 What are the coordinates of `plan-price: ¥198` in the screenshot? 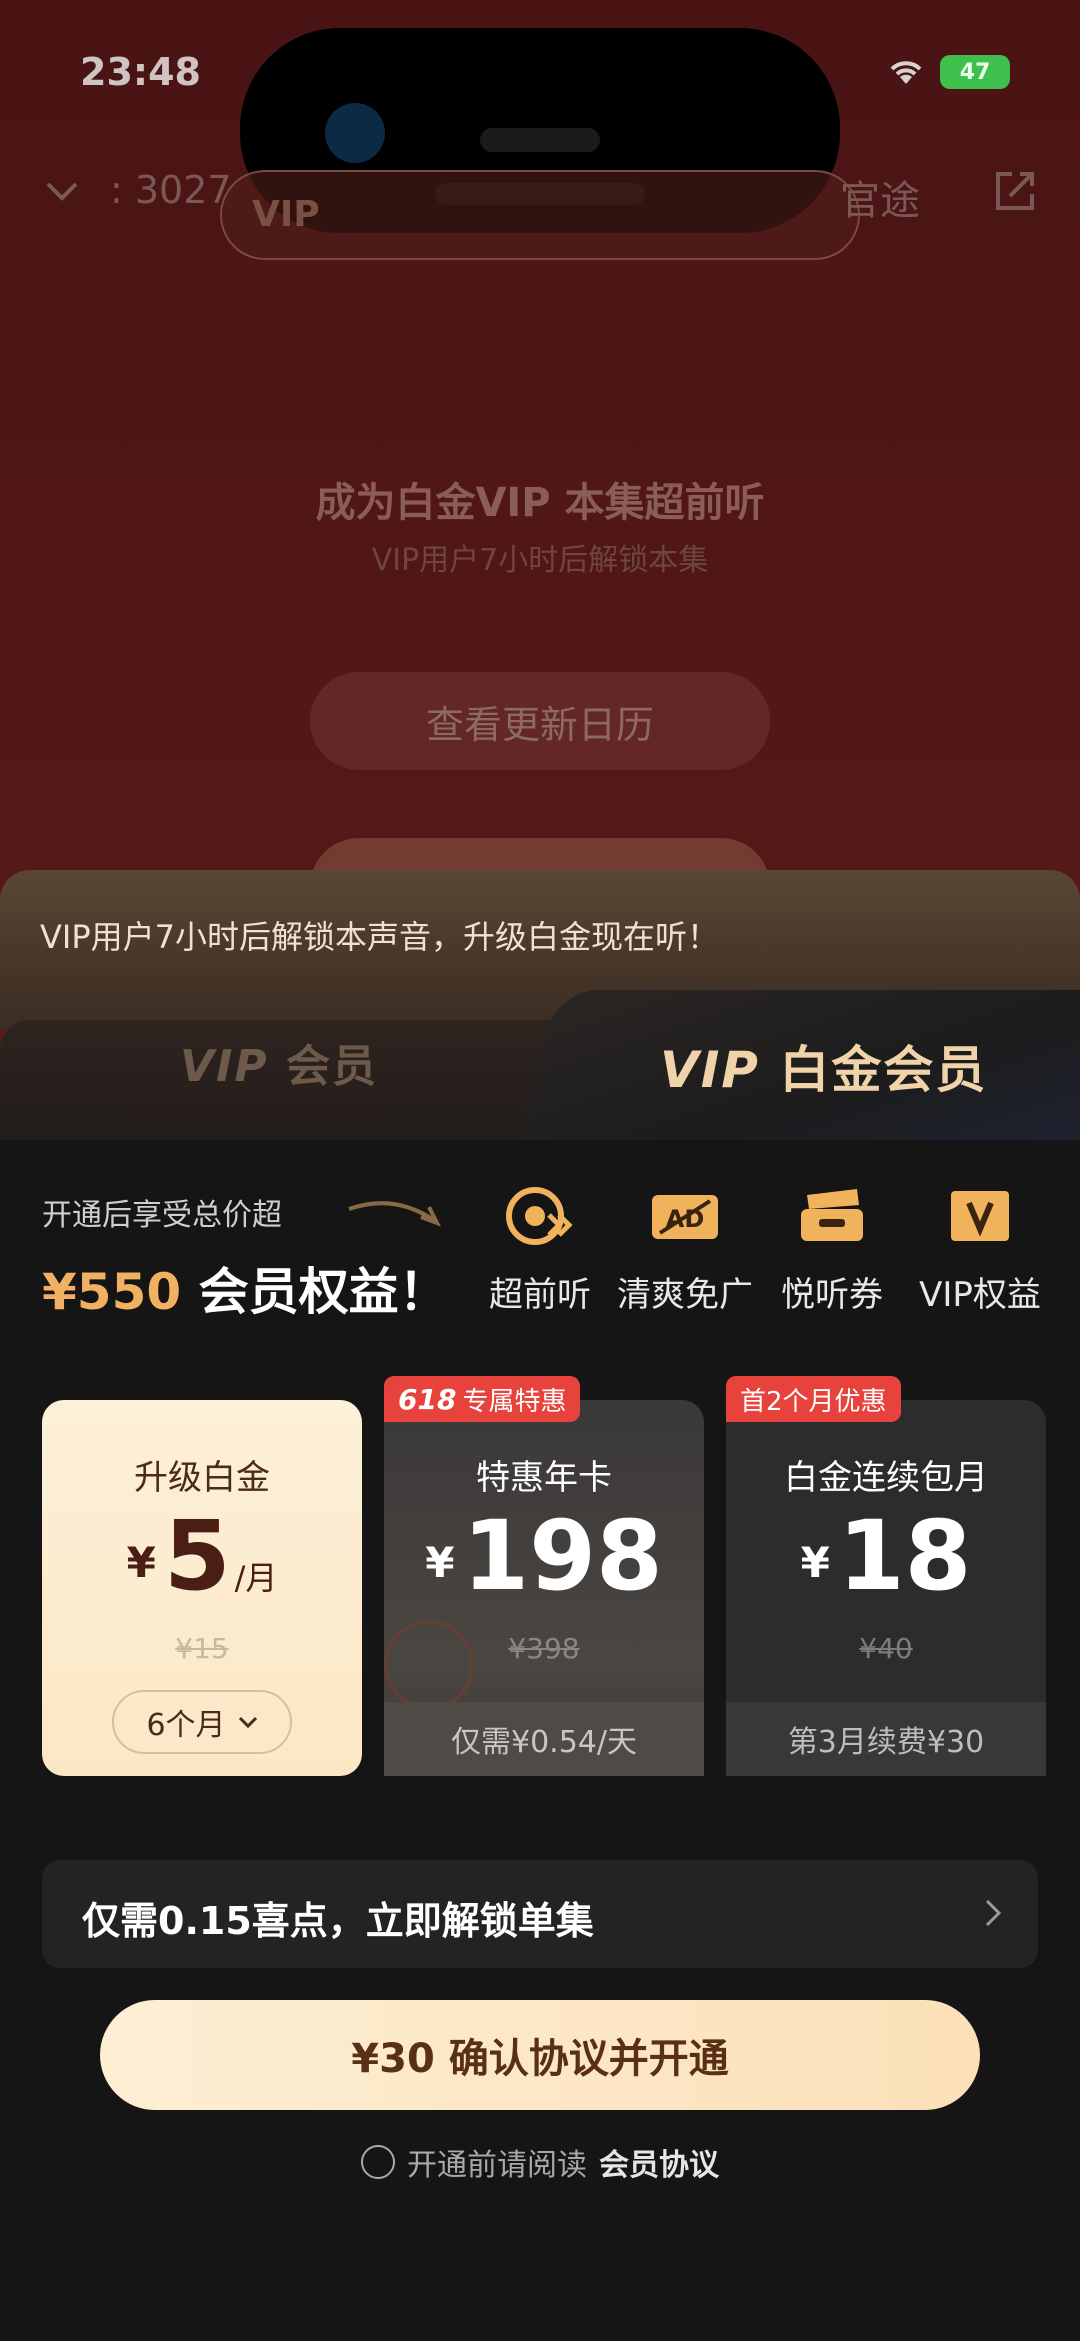 It's located at (544, 1556).